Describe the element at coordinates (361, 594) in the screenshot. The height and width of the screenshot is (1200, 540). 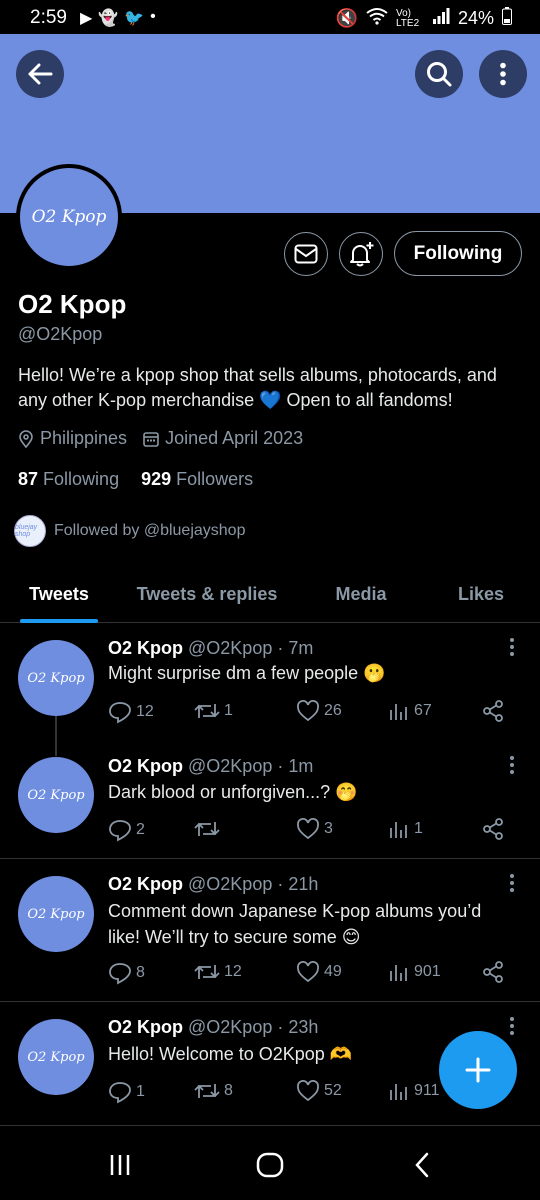
I see `tab-media: Media` at that location.